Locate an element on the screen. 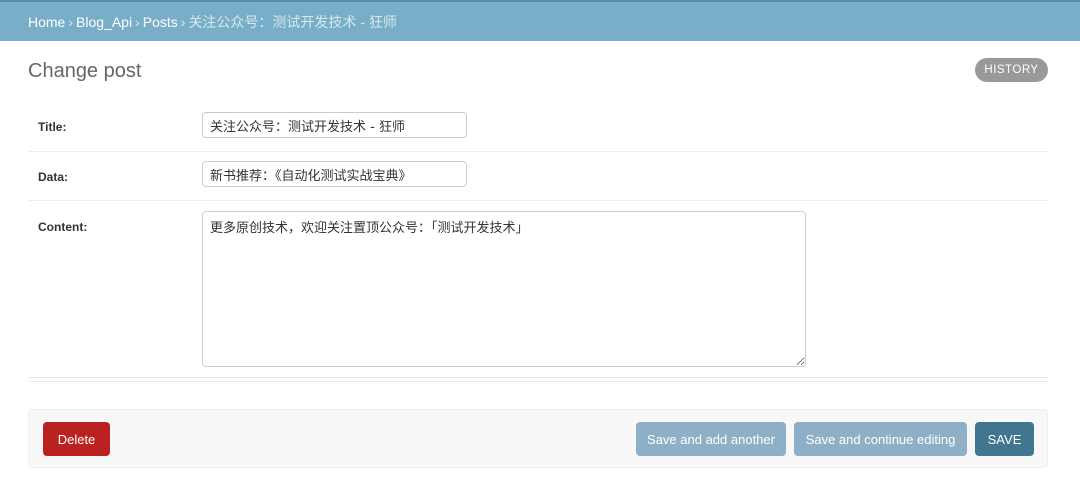 Image resolution: width=1080 pixels, height=502 pixels. save-and-continue-button: Save and continue editing is located at coordinates (880, 439).